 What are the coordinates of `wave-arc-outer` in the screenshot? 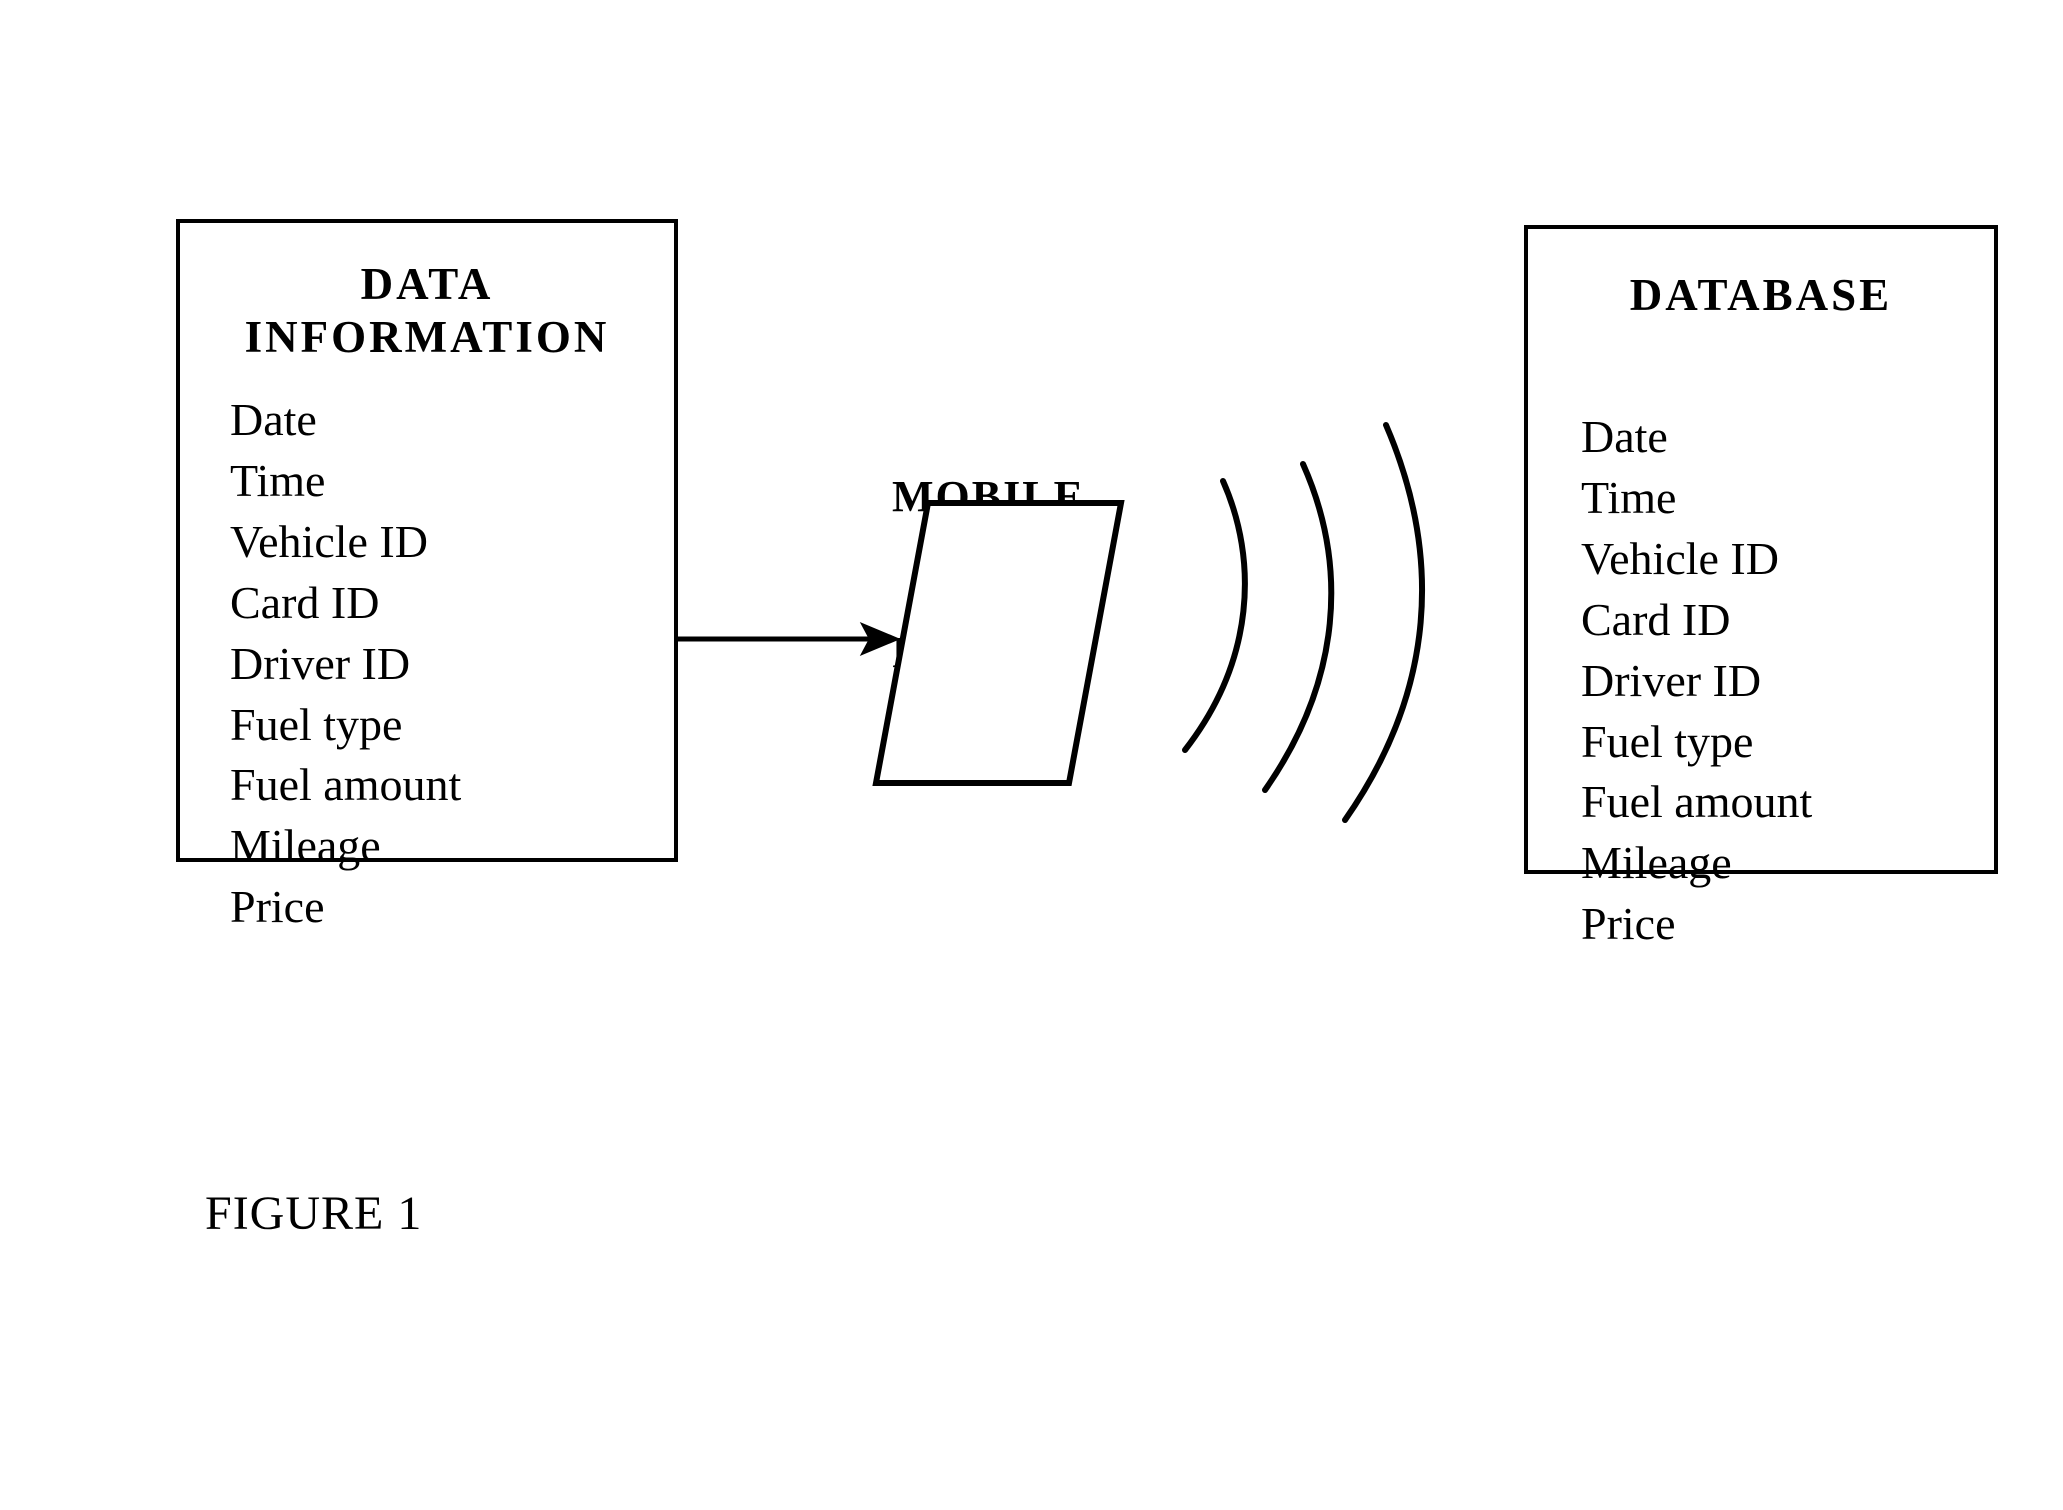 It's located at (1384, 622).